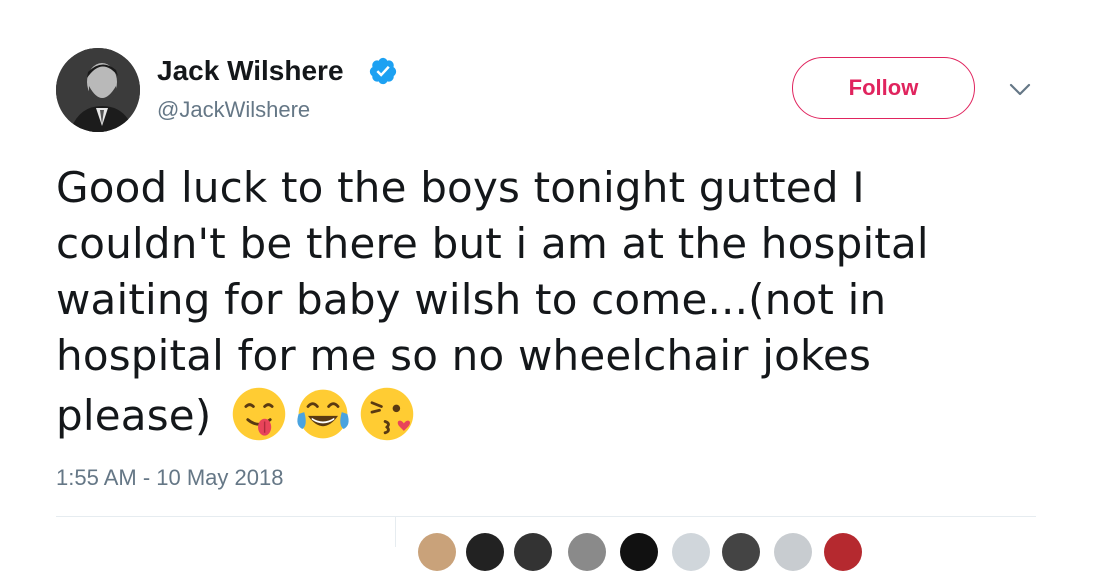  What do you see at coordinates (471, 299) in the screenshot?
I see `tweet-line: waiting for baby wilsh to come...(not in` at bounding box center [471, 299].